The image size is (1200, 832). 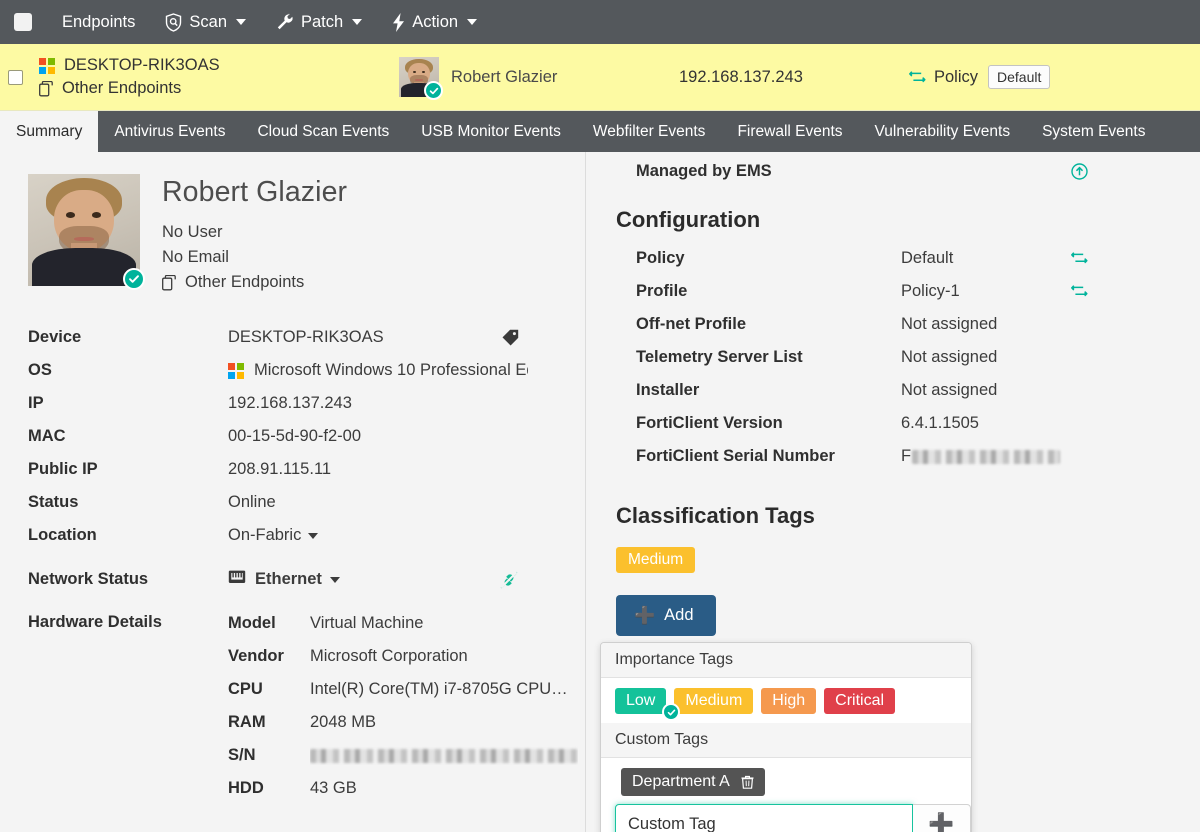 What do you see at coordinates (747, 782) in the screenshot?
I see `trash-icon` at bounding box center [747, 782].